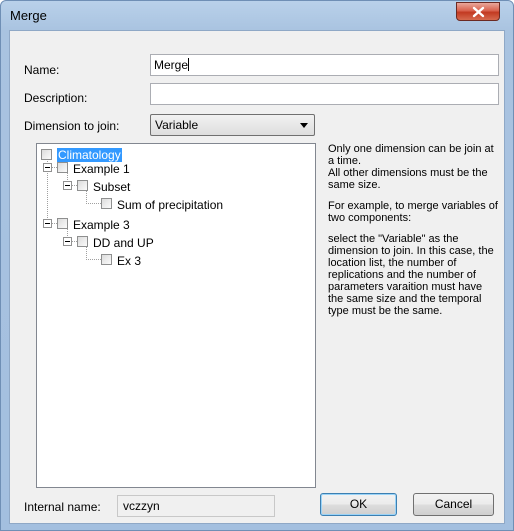  Describe the element at coordinates (101, 225) in the screenshot. I see `tree-item-label: Example 3` at that location.